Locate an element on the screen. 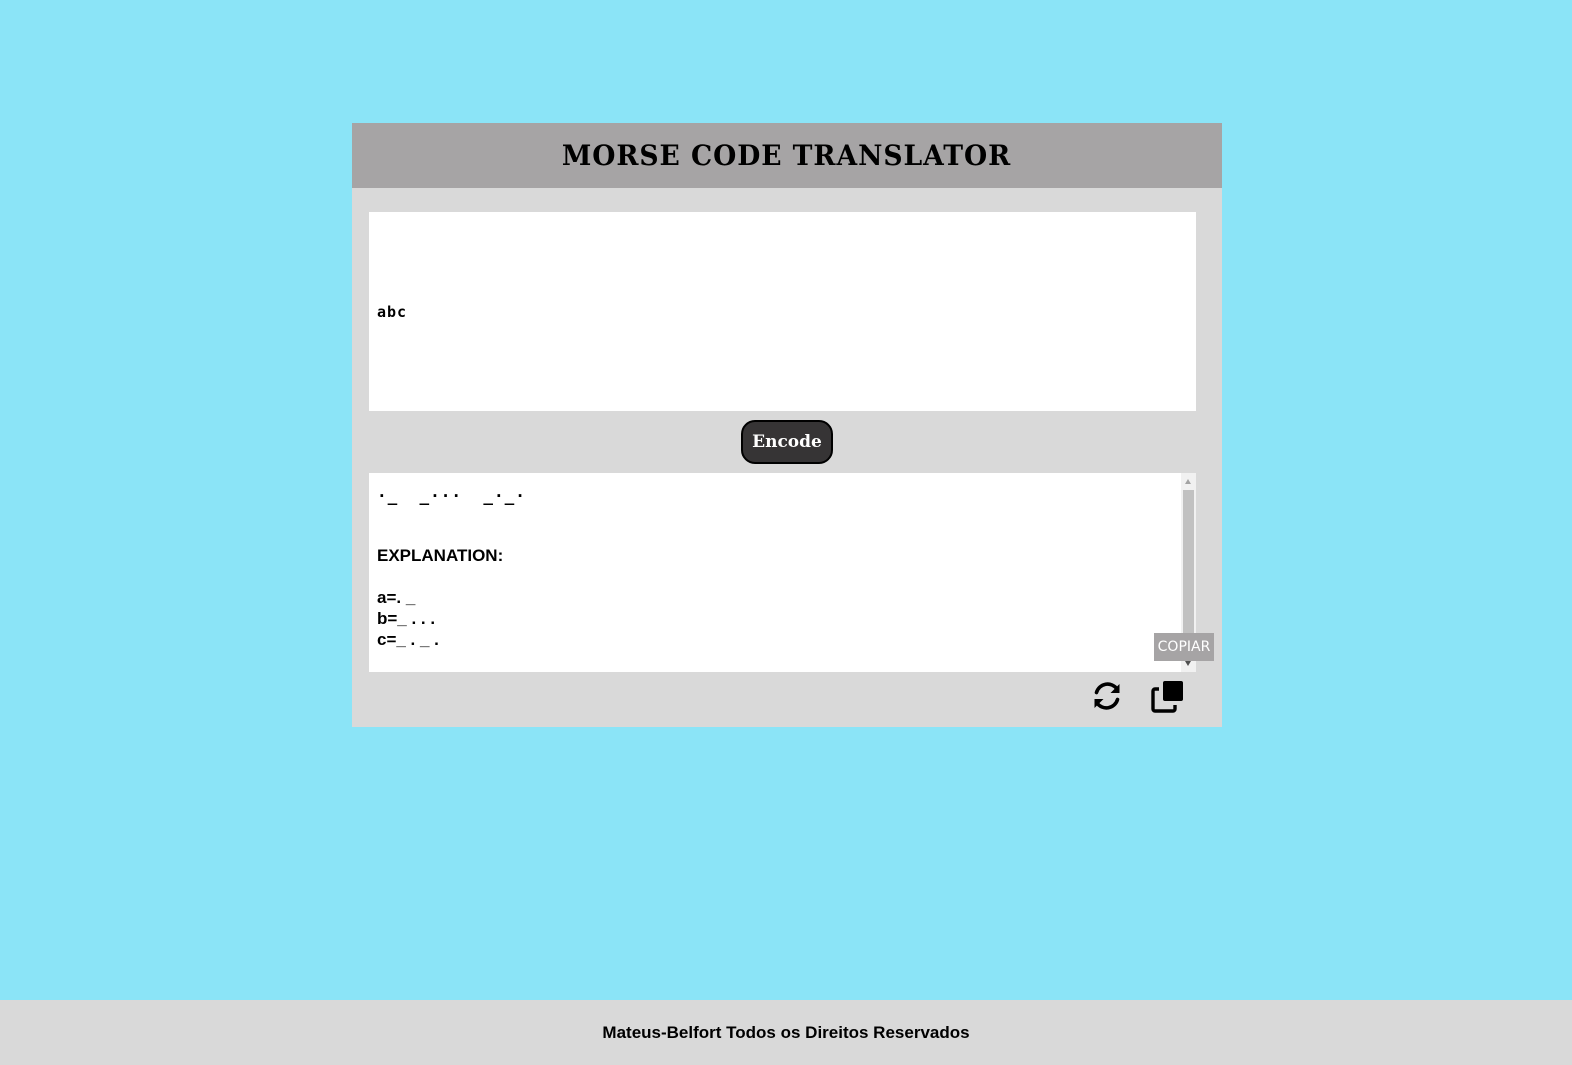  text-input: abc is located at coordinates (782, 311).